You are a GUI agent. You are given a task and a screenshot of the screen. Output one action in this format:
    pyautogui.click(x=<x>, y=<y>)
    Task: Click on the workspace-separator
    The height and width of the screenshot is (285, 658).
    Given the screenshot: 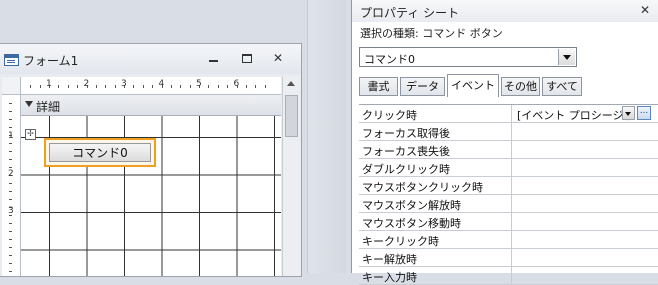 What is the action you would take?
    pyautogui.click(x=326, y=136)
    